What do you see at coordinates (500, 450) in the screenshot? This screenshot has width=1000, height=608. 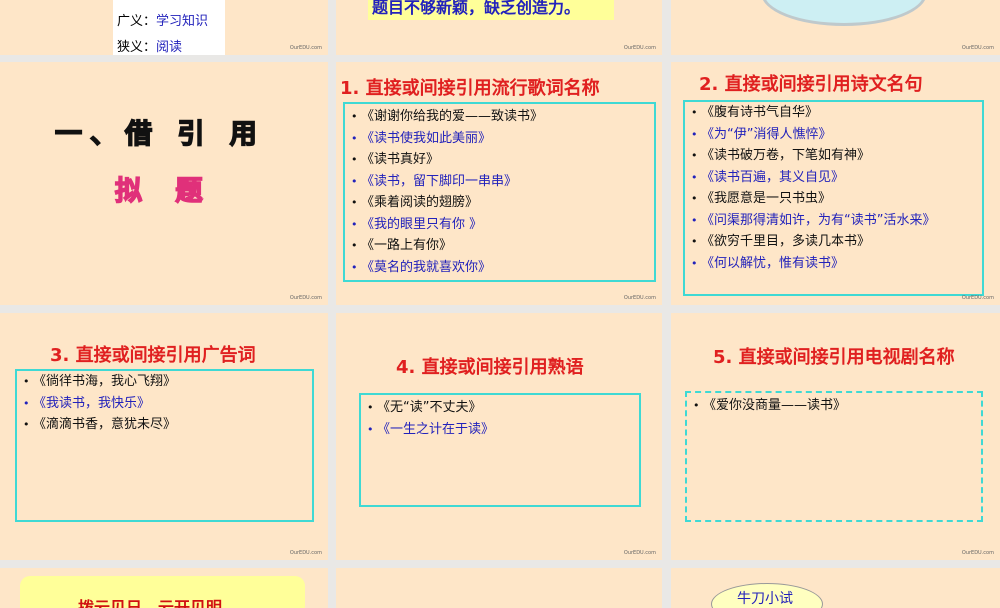 I see `list-box: 《无“读”不丈夫》《一生之计在于读》` at bounding box center [500, 450].